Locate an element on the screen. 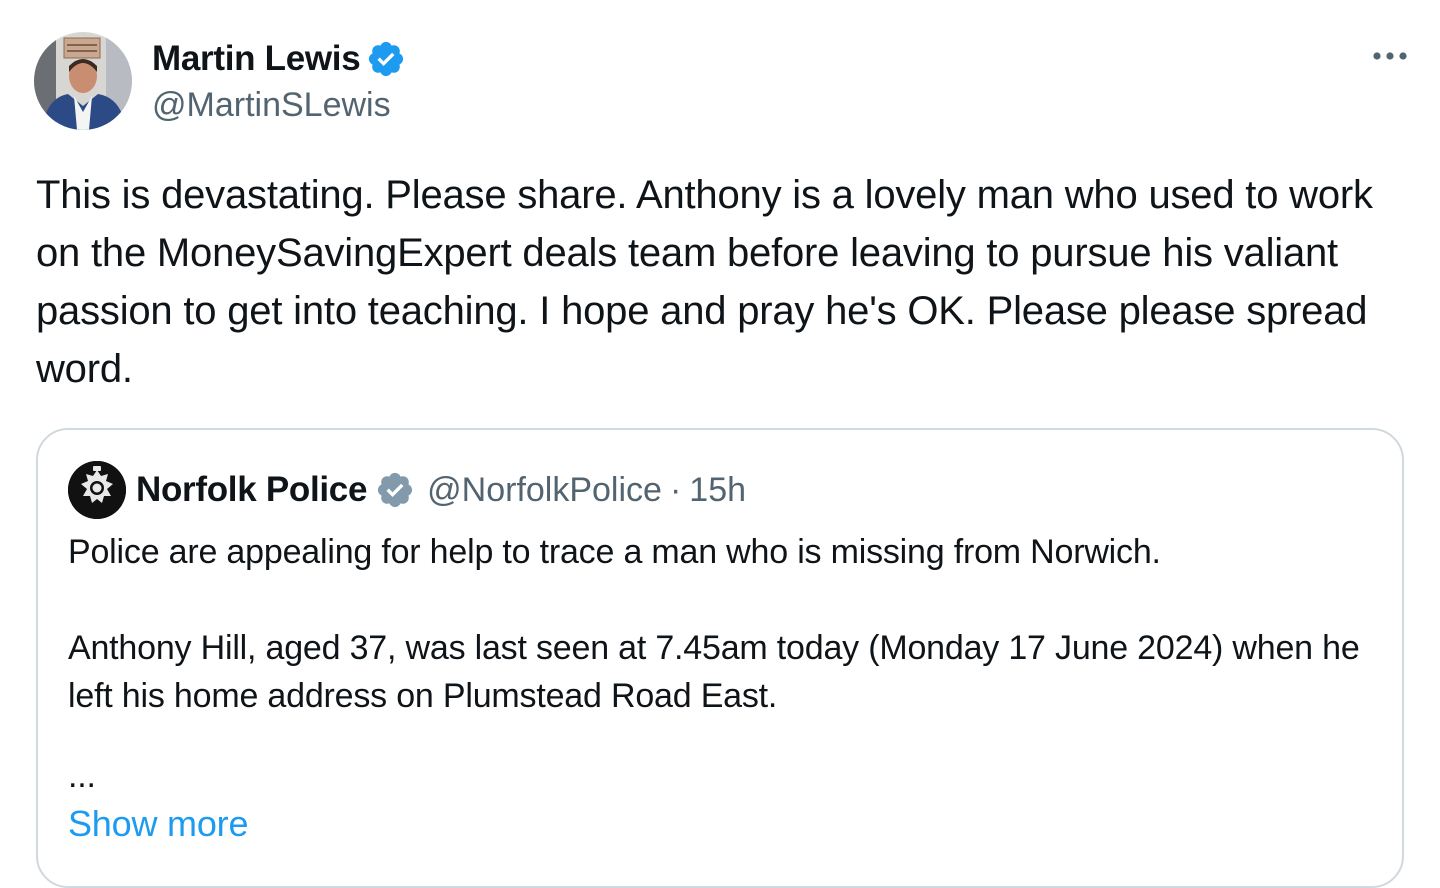  author-info: Martin Lewis @MartinSLewis is located at coordinates (279, 80).